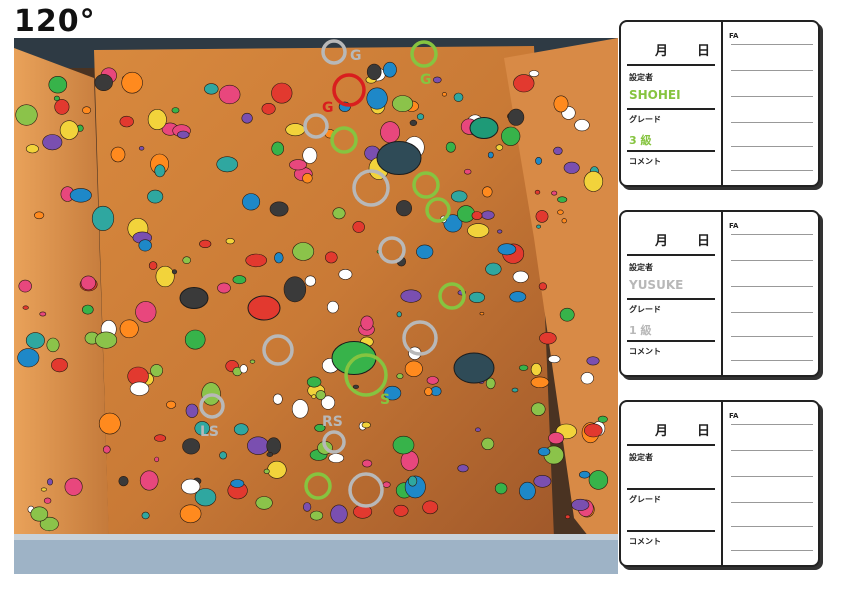 The height and width of the screenshot is (595, 842). Describe the element at coordinates (332, 422) in the screenshot. I see `route-marker-label: RS` at that location.